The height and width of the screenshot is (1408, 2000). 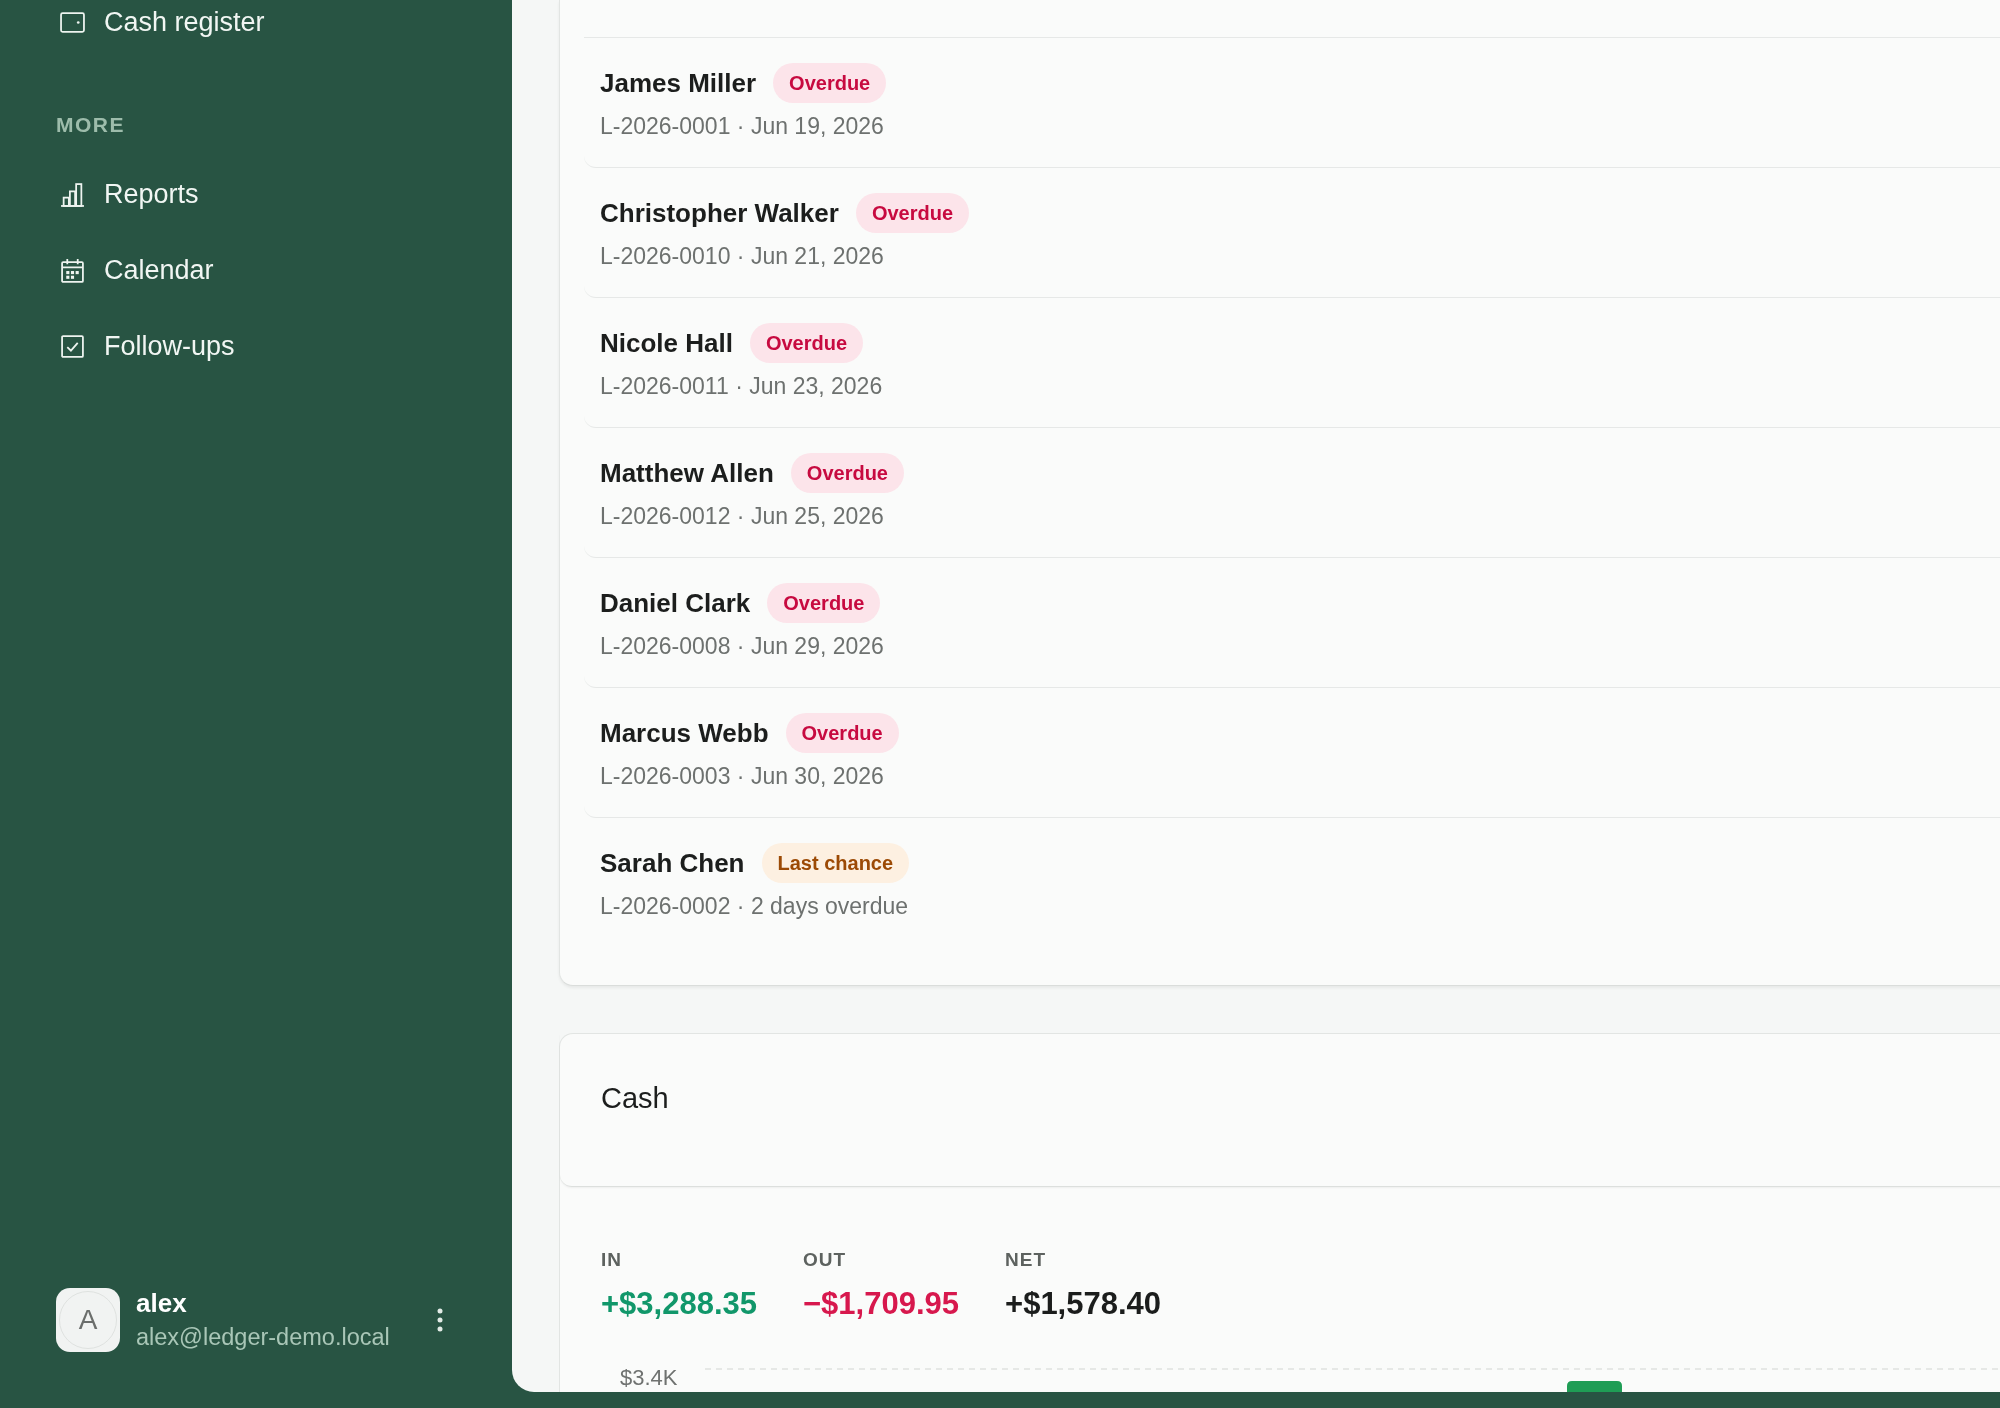 I want to click on borrower-name: Christopher Walker, so click(x=719, y=213).